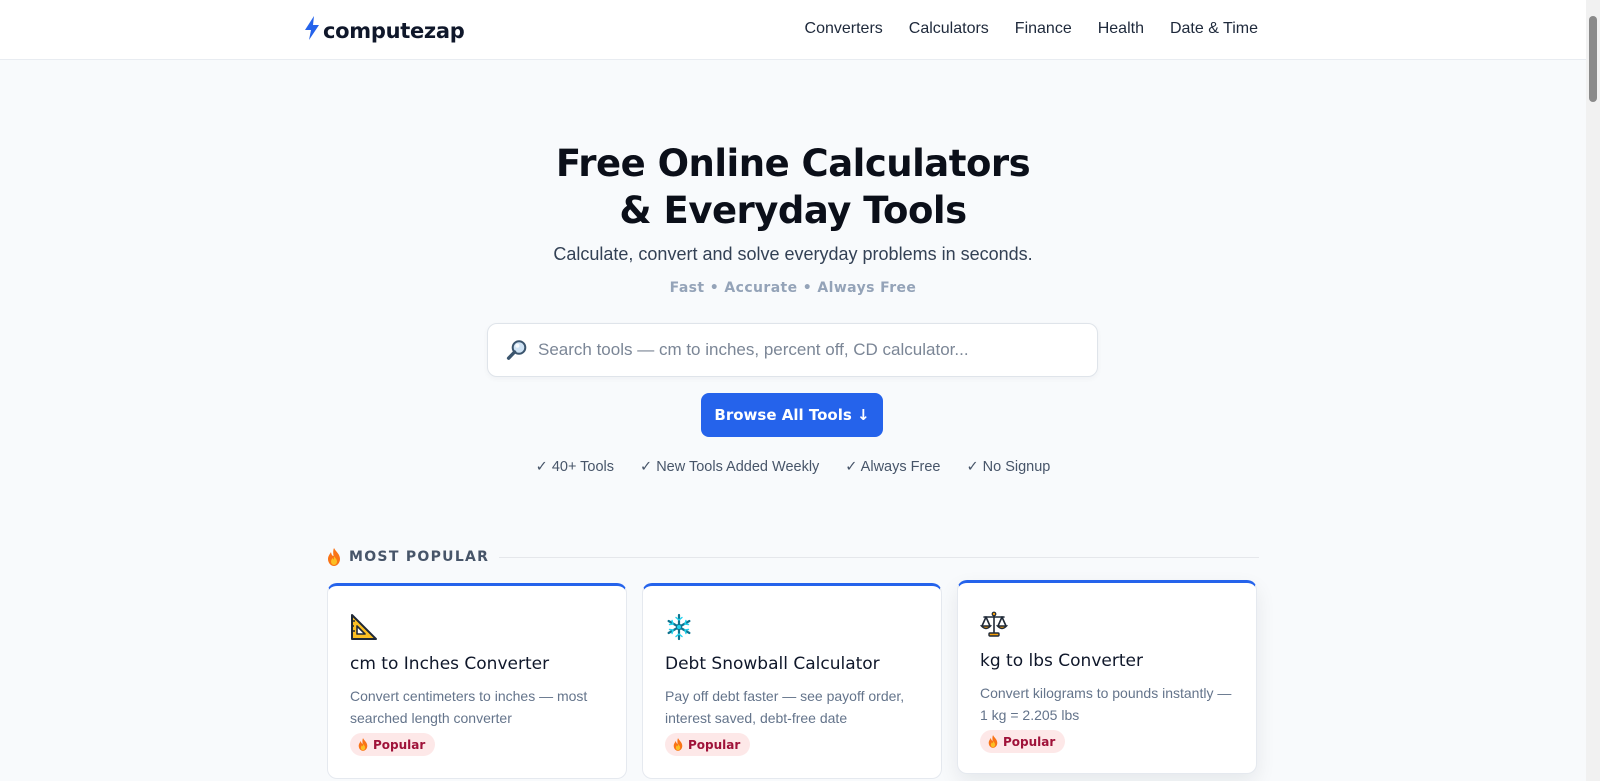  Describe the element at coordinates (394, 31) in the screenshot. I see `logo-text: computezap` at that location.